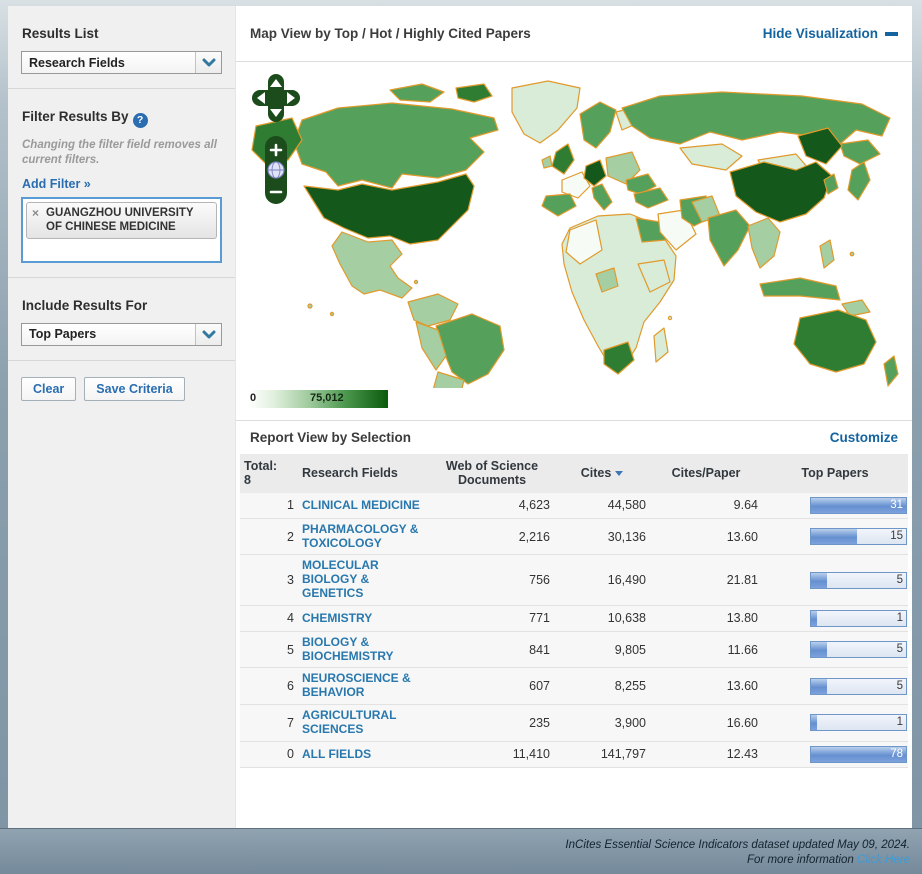 The height and width of the screenshot is (874, 922). Describe the element at coordinates (896, 753) in the screenshot. I see `top-papers-value: 78` at that location.